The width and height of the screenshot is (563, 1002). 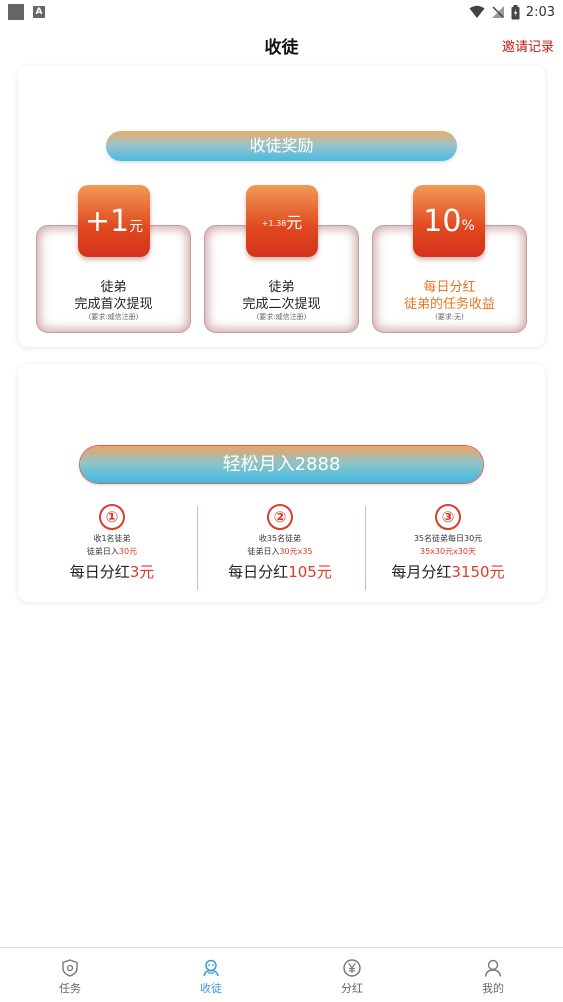 I want to click on step-line3: 每月分红3150元, so click(x=448, y=571).